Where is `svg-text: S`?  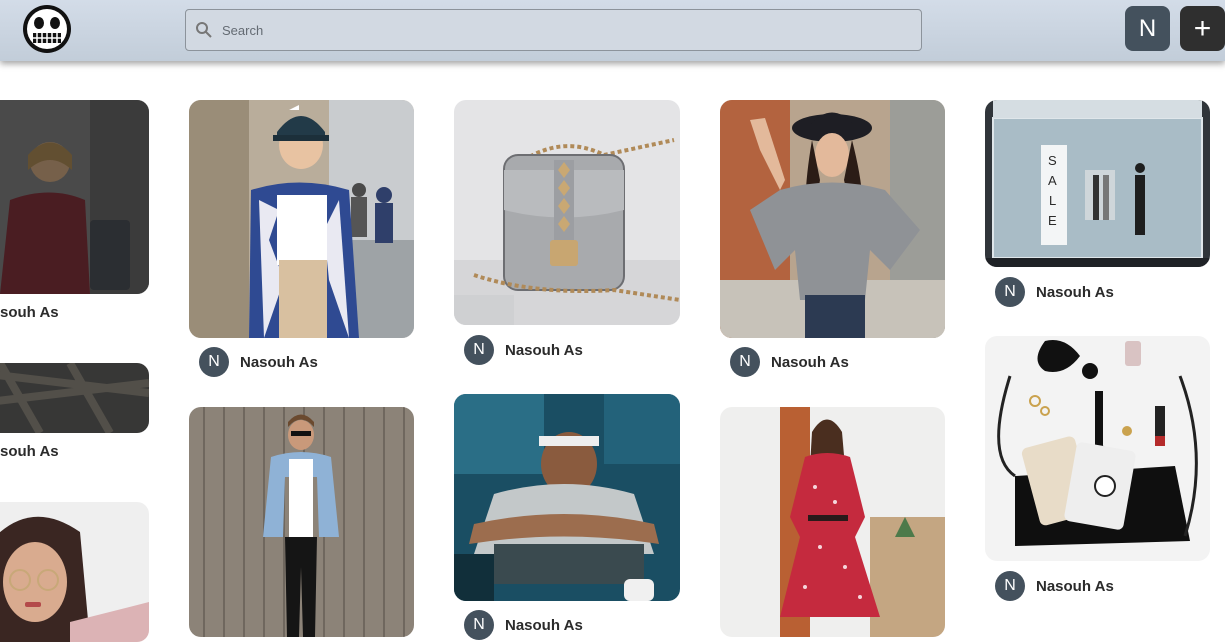
svg-text: S is located at coordinates (1052, 160).